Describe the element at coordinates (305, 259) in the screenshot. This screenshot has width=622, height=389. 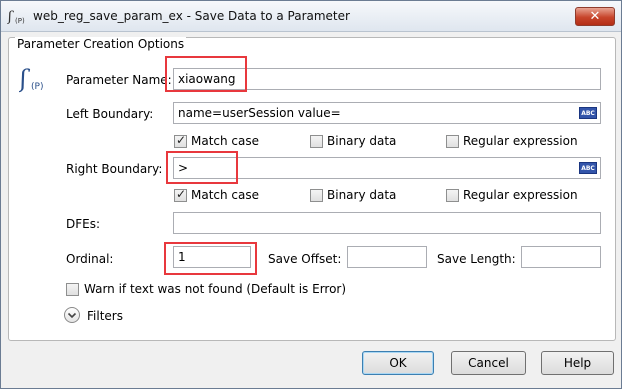
I see `save-offset-label: Save Offset:` at that location.